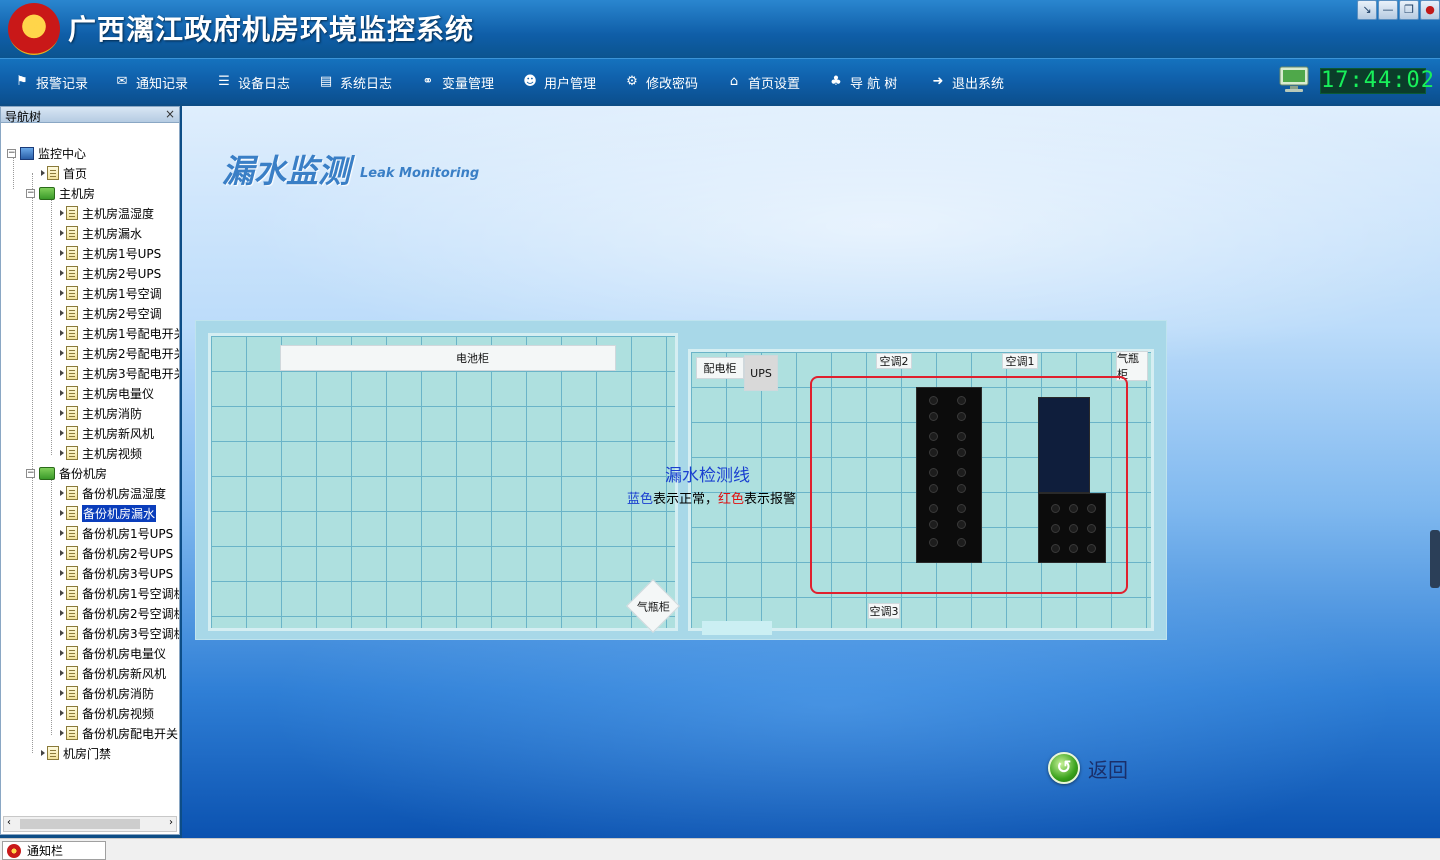  What do you see at coordinates (46, 153) in the screenshot?
I see `tree-node-root: − 监控中心` at bounding box center [46, 153].